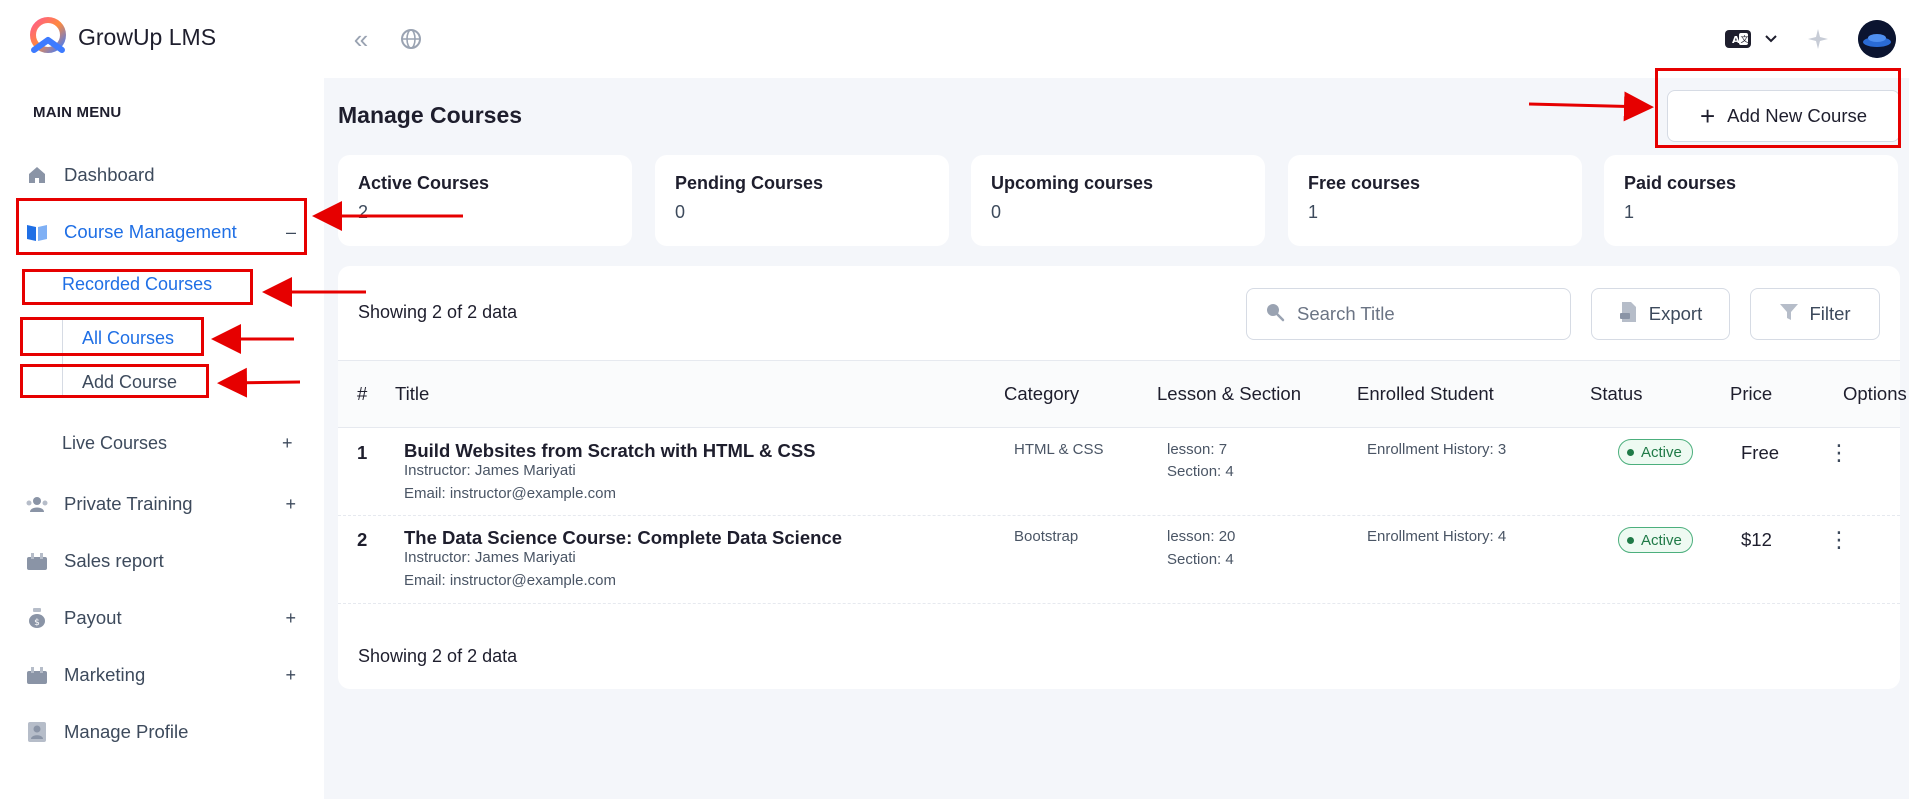 The image size is (1909, 799). I want to click on course-category: HTML & CSS, so click(1059, 449).